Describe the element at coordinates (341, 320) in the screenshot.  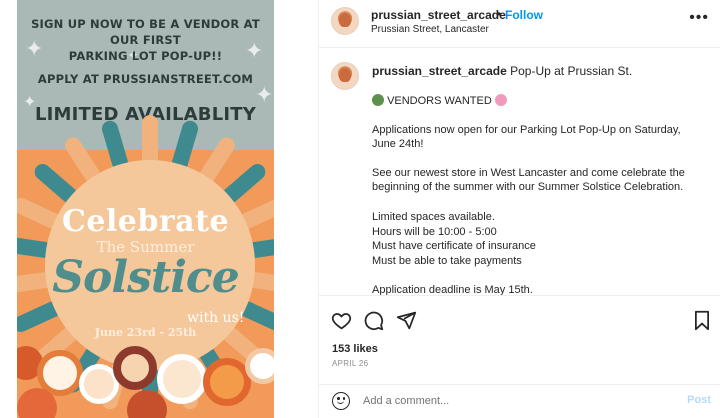
I see `heart-icon` at that location.